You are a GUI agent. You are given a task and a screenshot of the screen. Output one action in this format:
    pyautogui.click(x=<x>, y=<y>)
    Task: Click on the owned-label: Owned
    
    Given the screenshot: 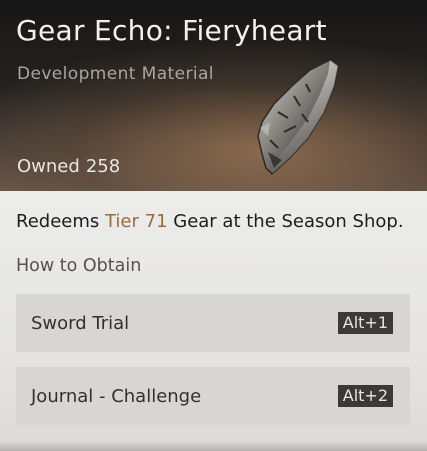 What is the action you would take?
    pyautogui.click(x=48, y=166)
    